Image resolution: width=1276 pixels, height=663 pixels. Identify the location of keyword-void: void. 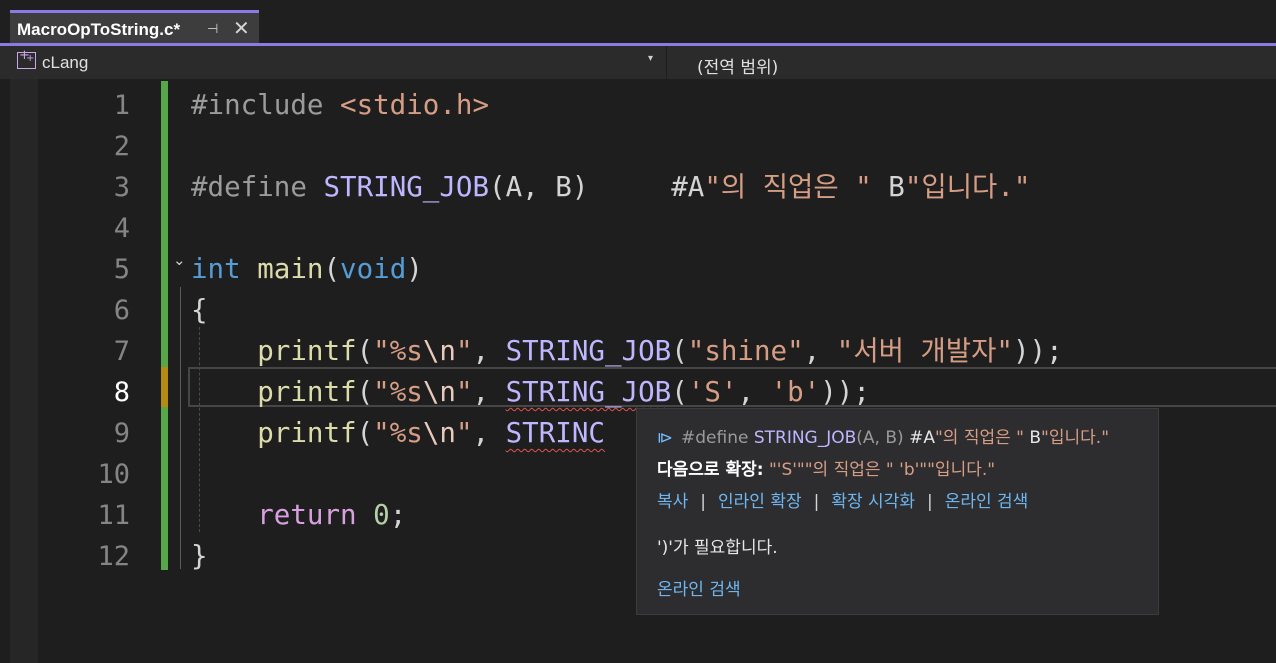
(373, 269).